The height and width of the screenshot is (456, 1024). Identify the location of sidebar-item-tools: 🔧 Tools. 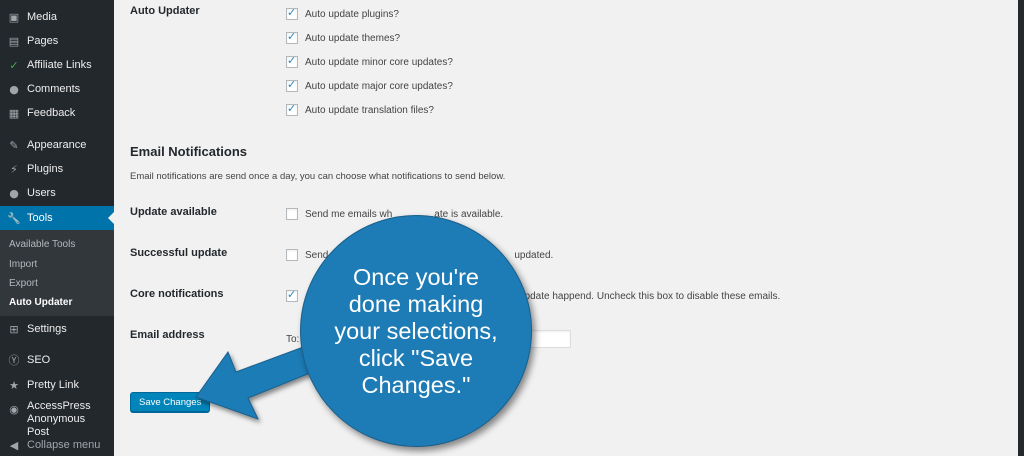
(57, 218).